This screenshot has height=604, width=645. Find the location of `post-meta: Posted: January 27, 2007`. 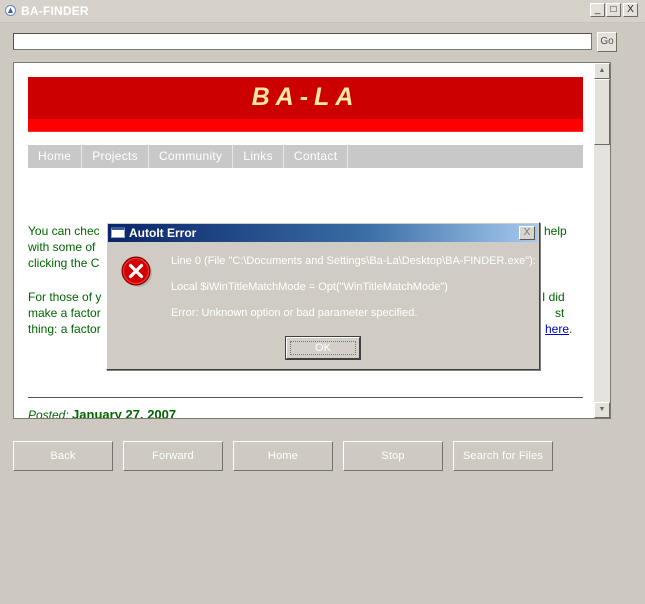

post-meta: Posted: January 27, 2007 is located at coordinates (102, 413).